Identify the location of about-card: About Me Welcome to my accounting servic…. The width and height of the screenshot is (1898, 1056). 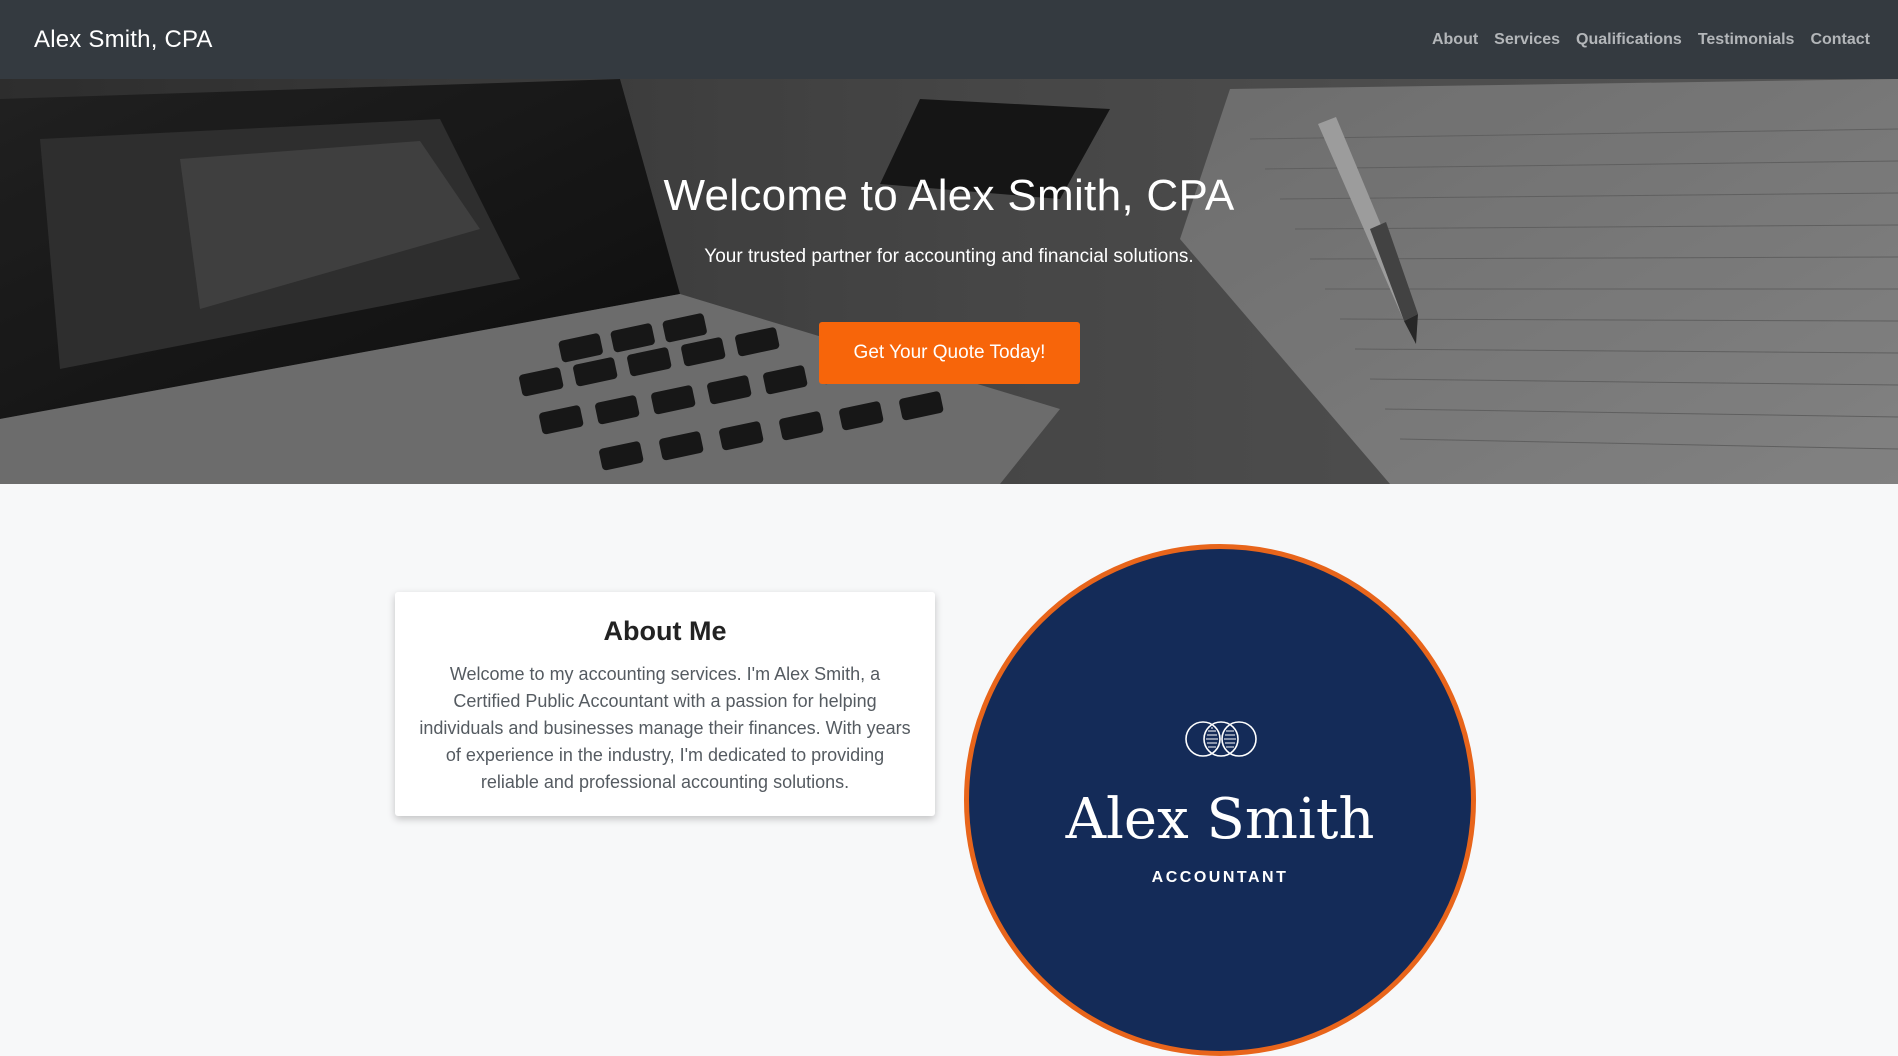
(665, 704).